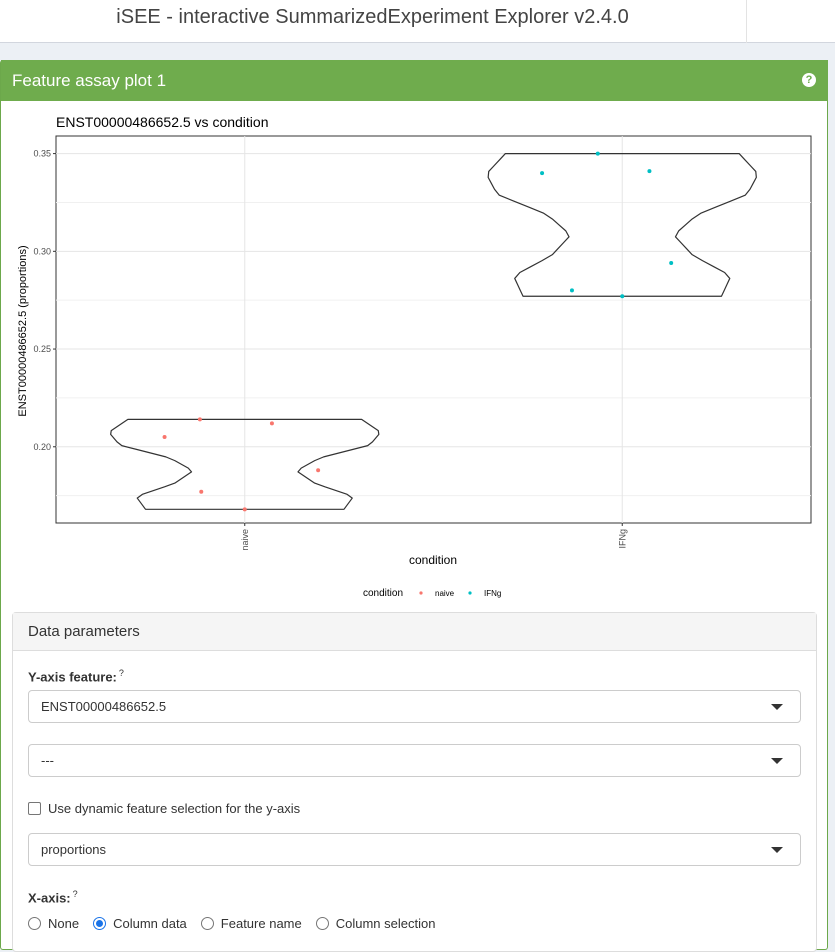 This screenshot has height=952, width=835. I want to click on radio-column-data-label: Column data, so click(150, 923).